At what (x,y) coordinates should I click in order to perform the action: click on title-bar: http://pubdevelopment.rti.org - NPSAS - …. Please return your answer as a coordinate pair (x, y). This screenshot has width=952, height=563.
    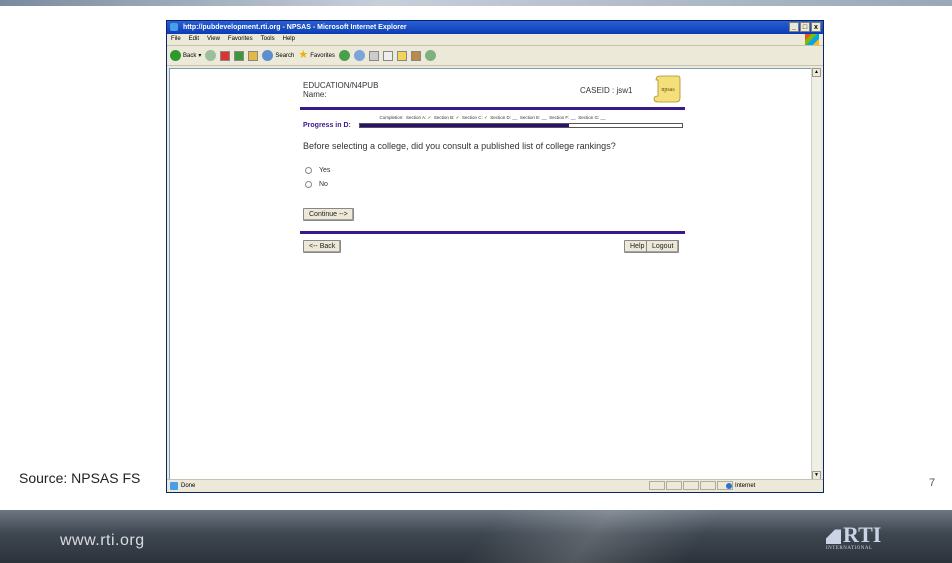
    Looking at the image, I should click on (495, 27).